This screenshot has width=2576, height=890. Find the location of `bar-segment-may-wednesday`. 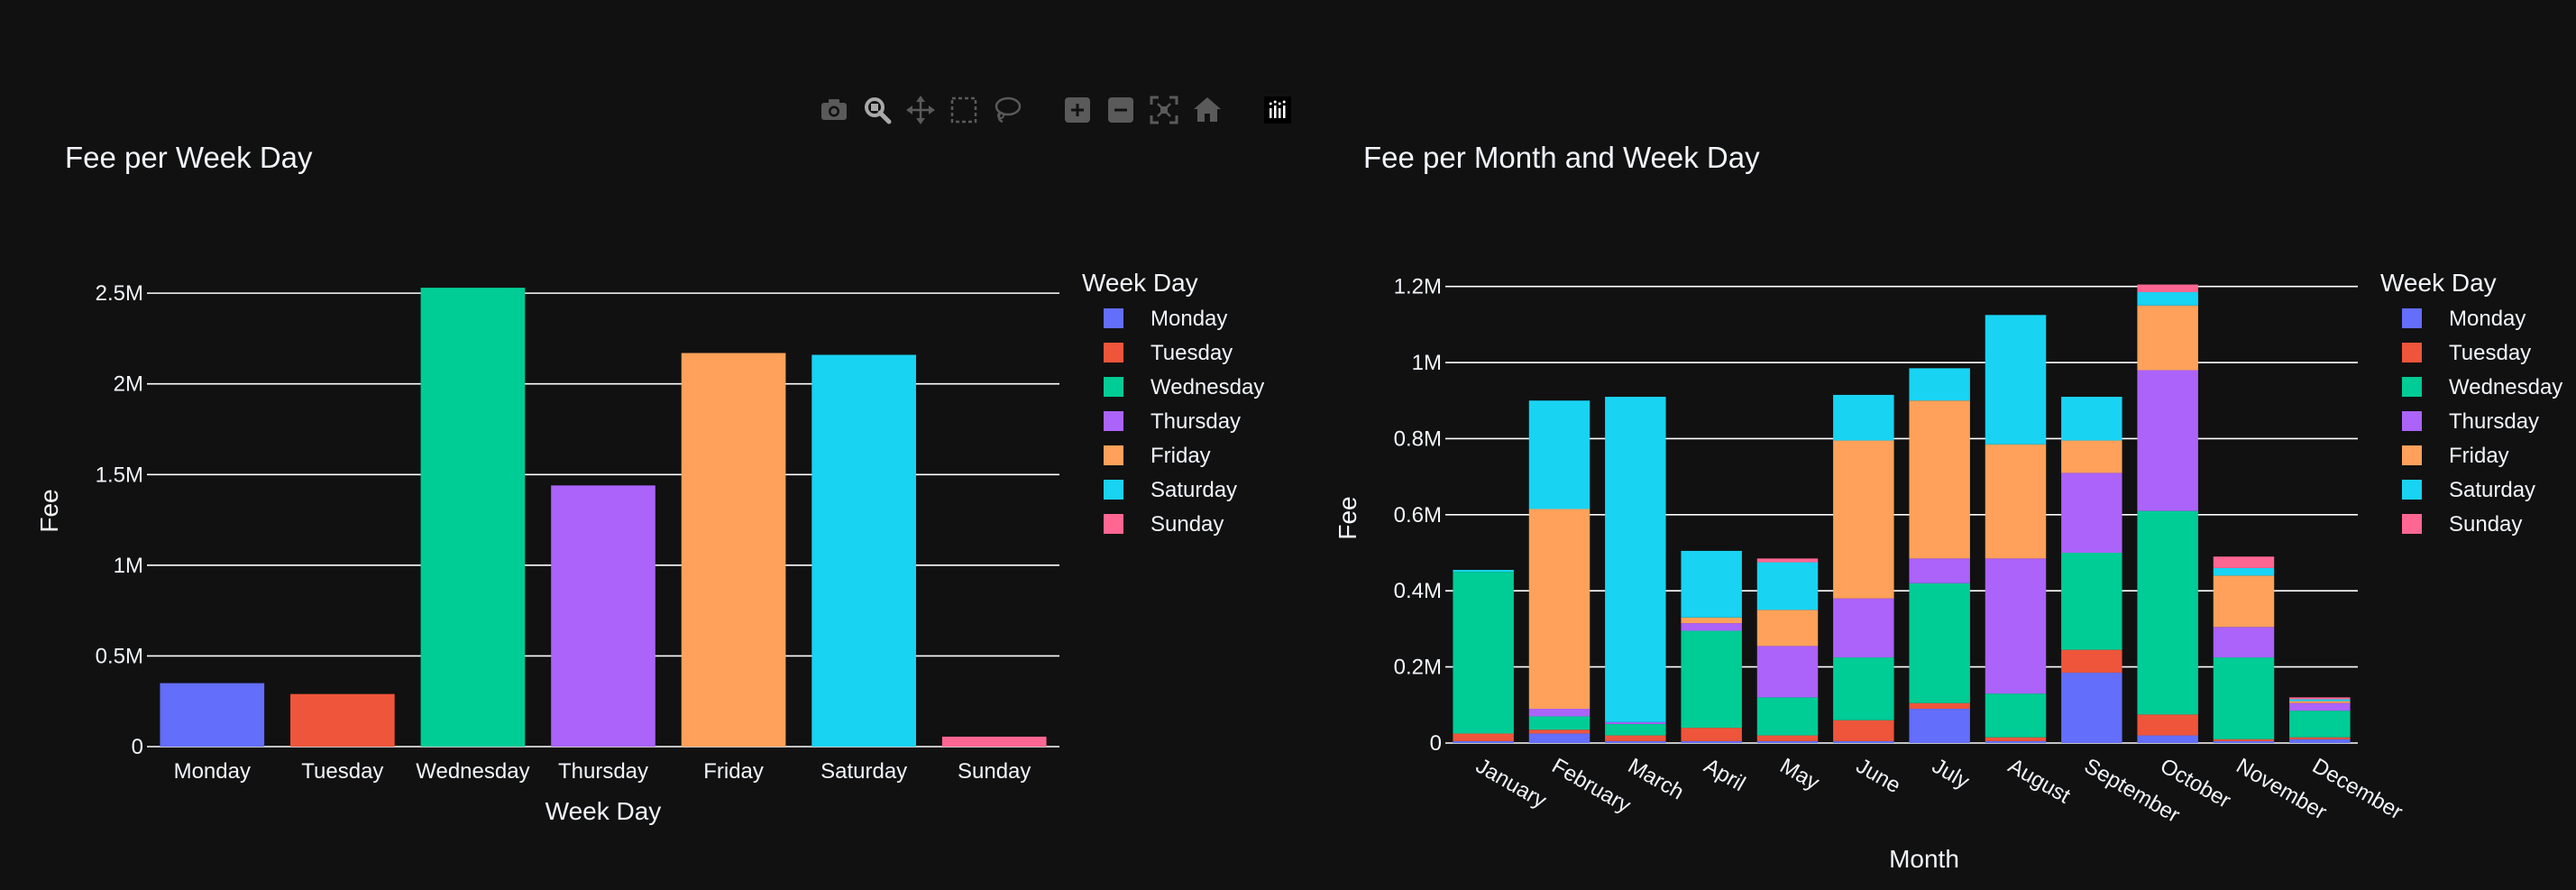

bar-segment-may-wednesday is located at coordinates (1787, 717).